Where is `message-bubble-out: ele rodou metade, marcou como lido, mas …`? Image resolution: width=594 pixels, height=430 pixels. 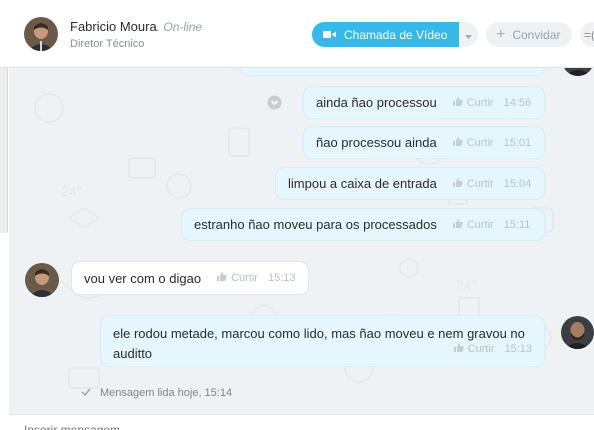
message-bubble-out: ele rodou metade, marcou como lido, mas … is located at coordinates (322, 341).